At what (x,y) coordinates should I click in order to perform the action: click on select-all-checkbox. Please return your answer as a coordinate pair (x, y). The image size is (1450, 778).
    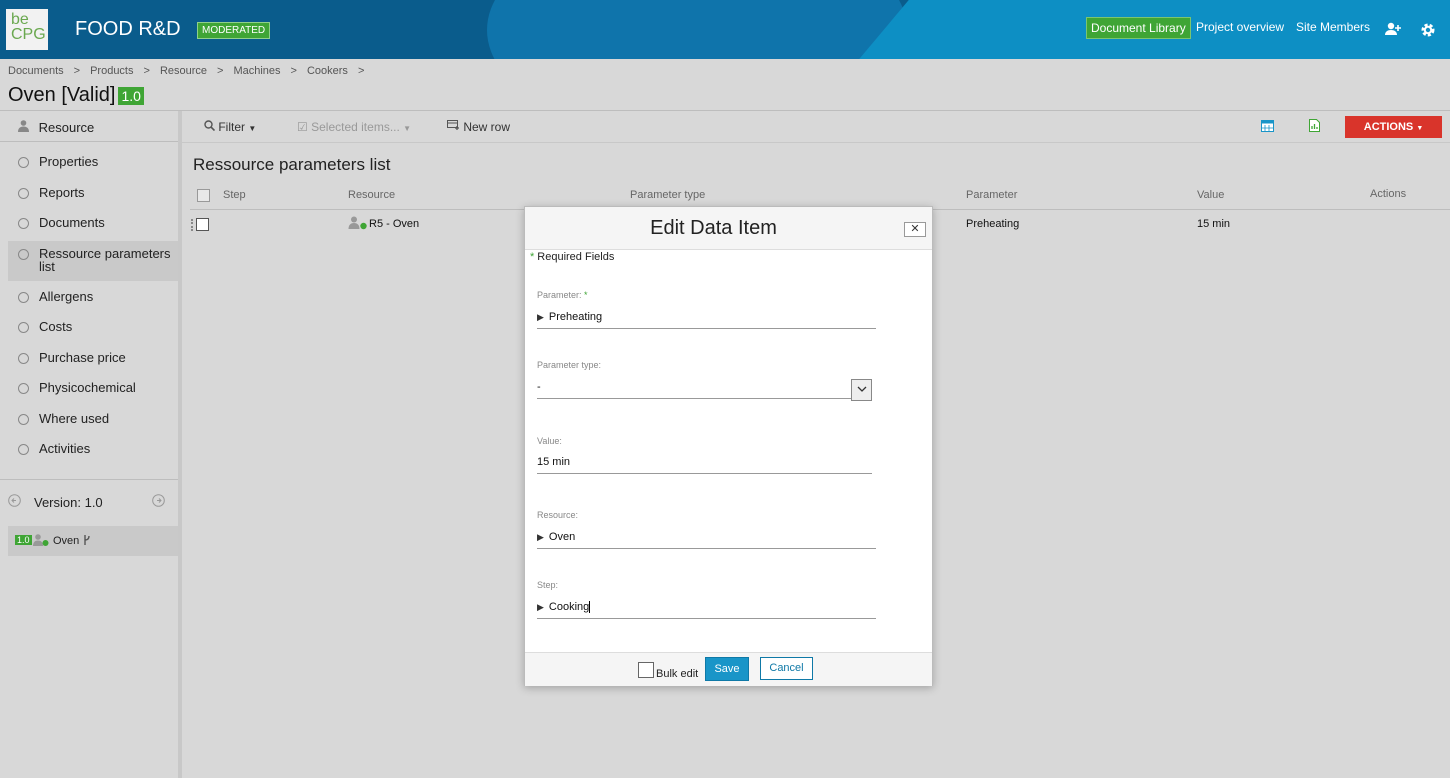
    Looking at the image, I should click on (203, 195).